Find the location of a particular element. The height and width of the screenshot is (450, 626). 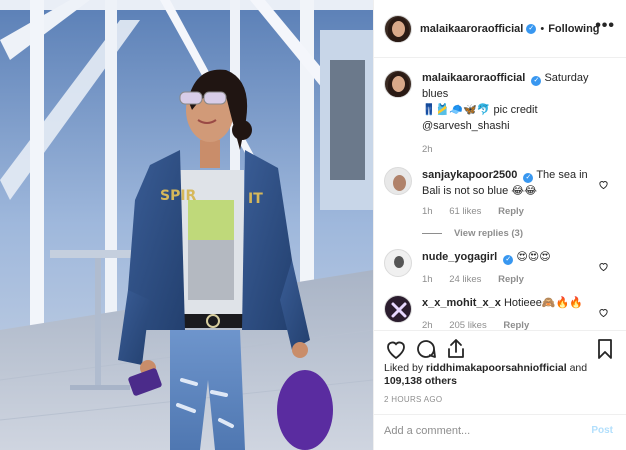

share-icon is located at coordinates (456, 349).